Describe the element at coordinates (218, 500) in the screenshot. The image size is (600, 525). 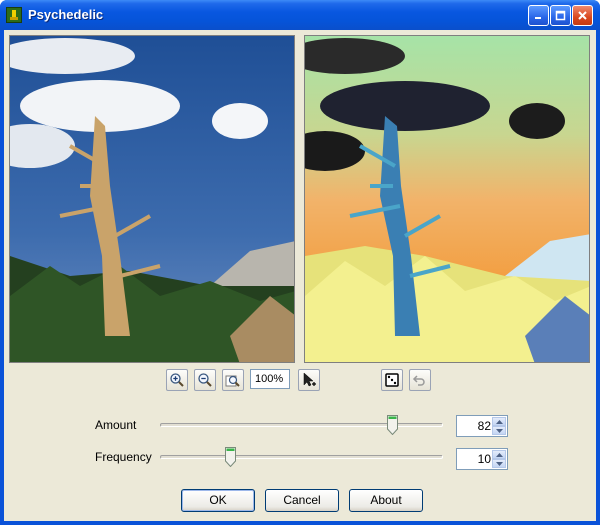
I see `ok-button: OK` at that location.